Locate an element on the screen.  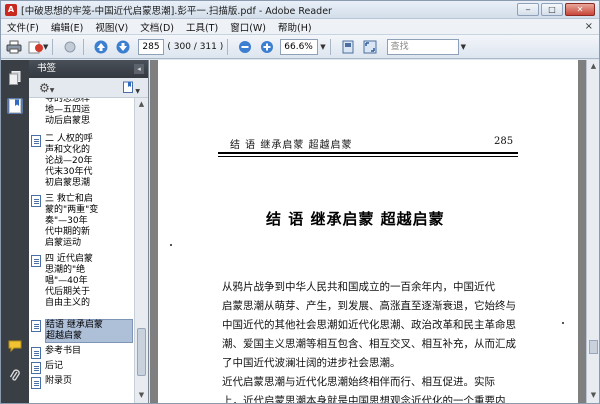
bookmark-item: 二 人权的呼 声和文化的 论战—20年 代末30年代 初启蒙思潮 is located at coordinates (82, 161).